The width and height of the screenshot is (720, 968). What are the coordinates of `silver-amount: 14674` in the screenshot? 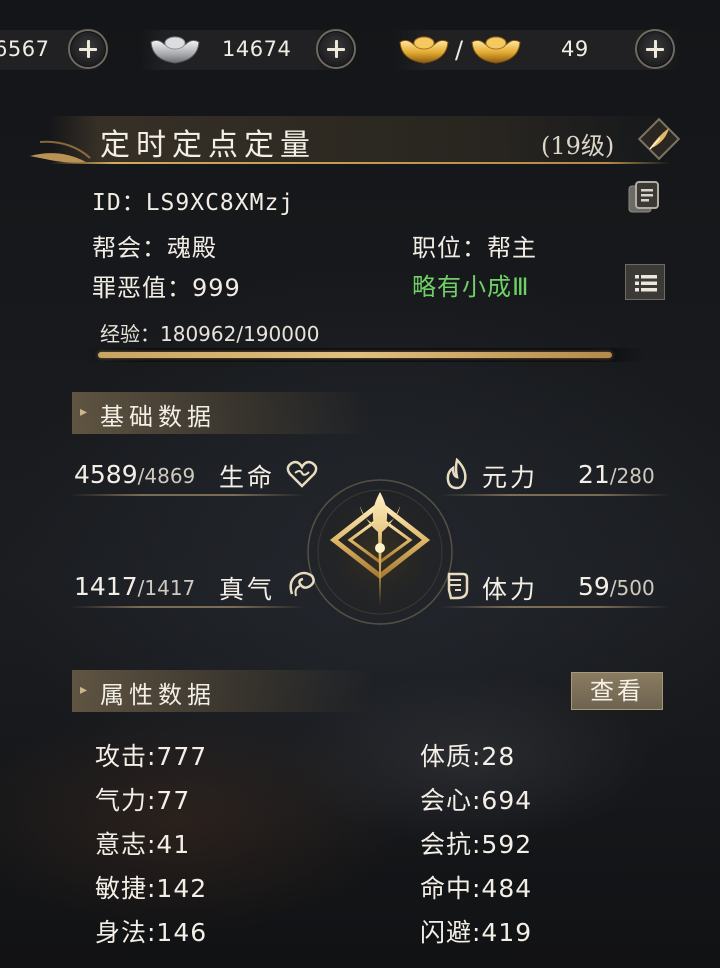 It's located at (257, 49).